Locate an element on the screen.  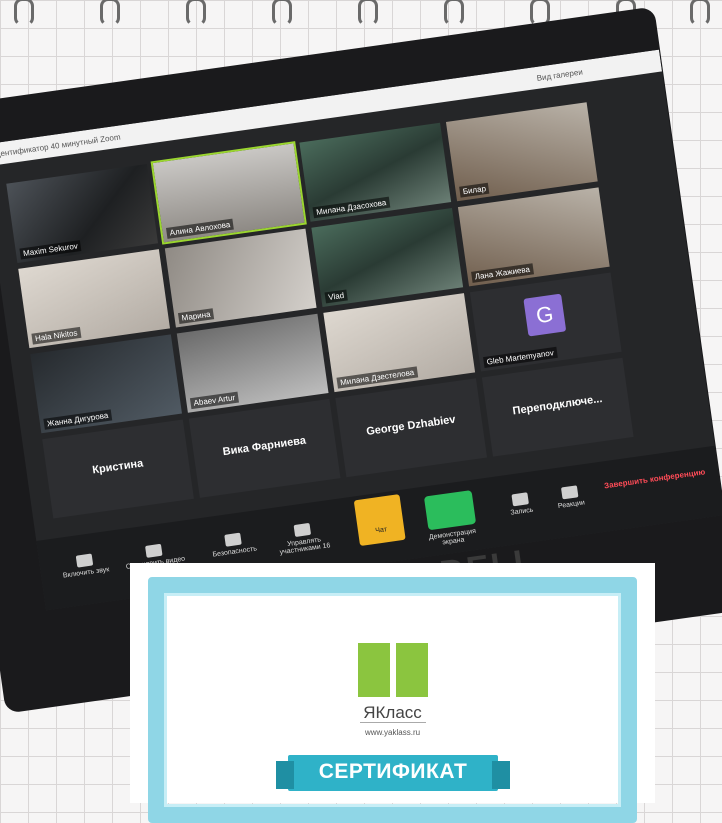
participant-name: Maxim Sekurov is located at coordinates (50, 250).